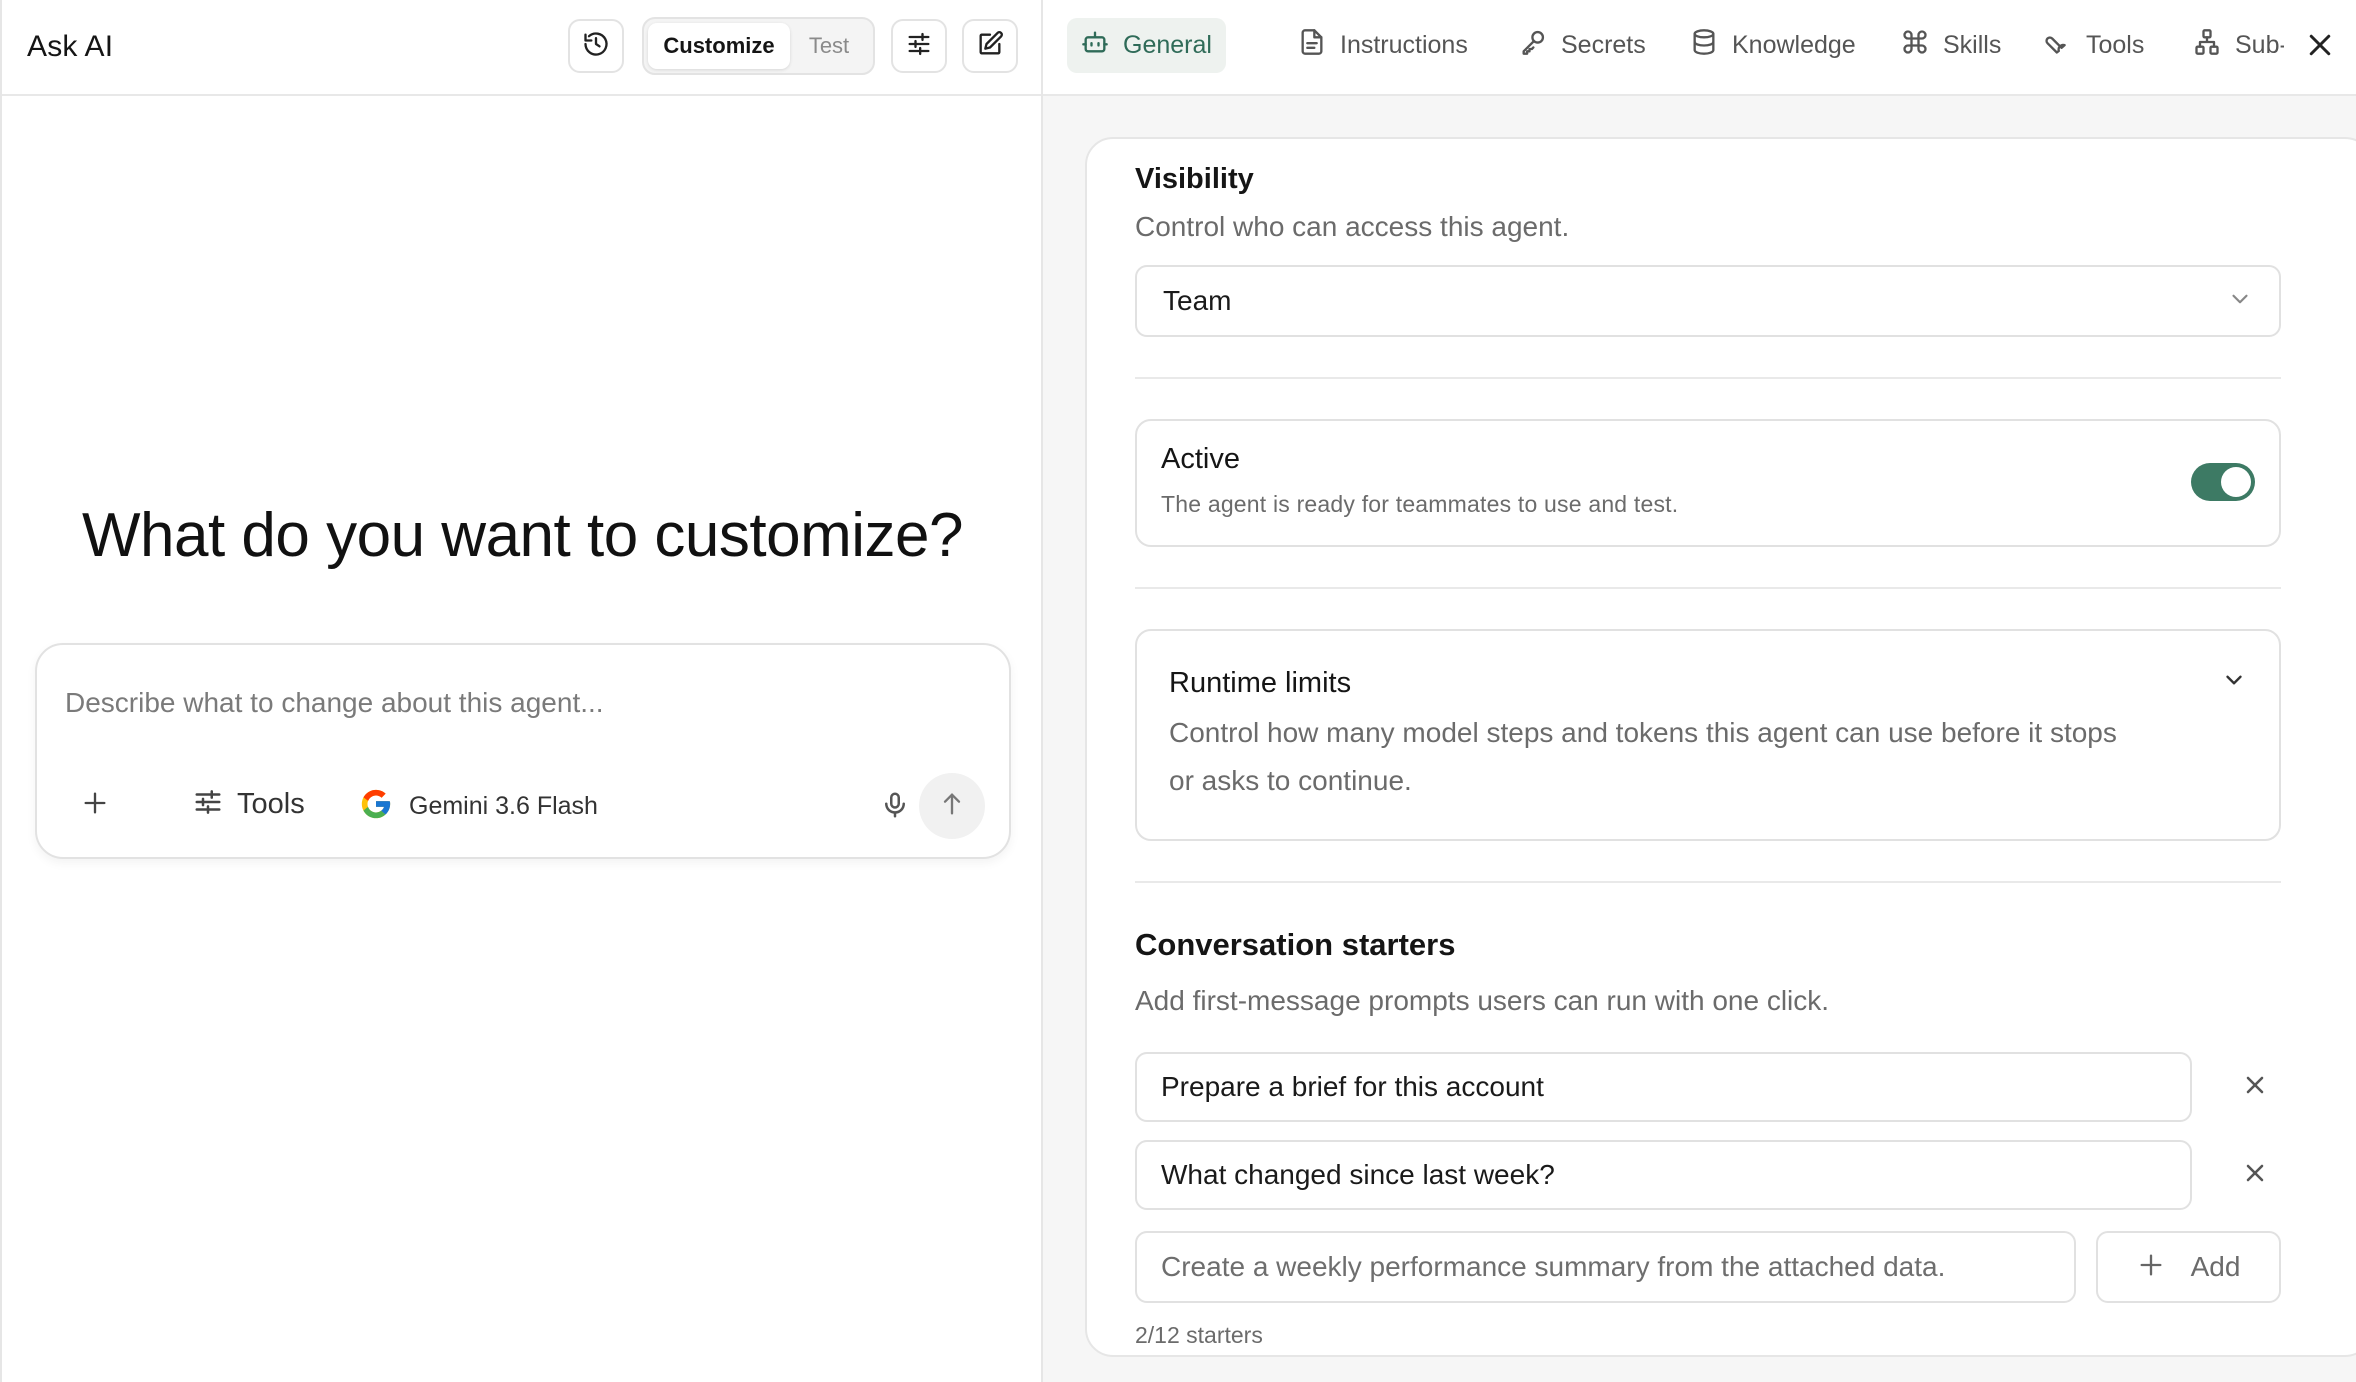 The height and width of the screenshot is (1382, 2356). What do you see at coordinates (1095, 45) in the screenshot?
I see `robot-icon` at bounding box center [1095, 45].